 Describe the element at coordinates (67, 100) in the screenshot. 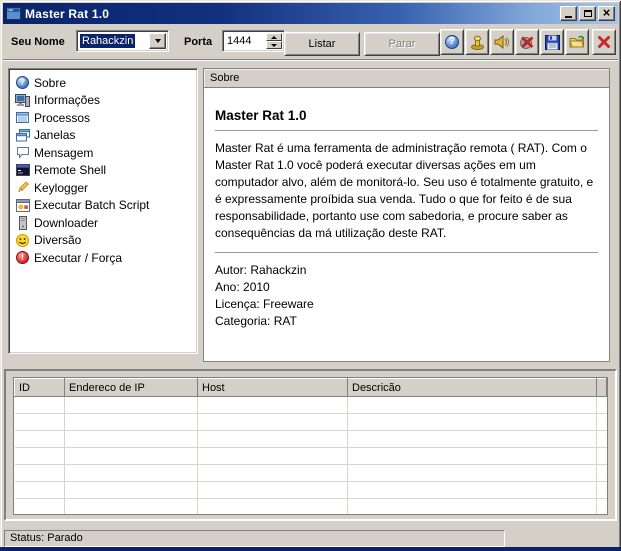

I see `sidebar-item-label: Informações` at that location.